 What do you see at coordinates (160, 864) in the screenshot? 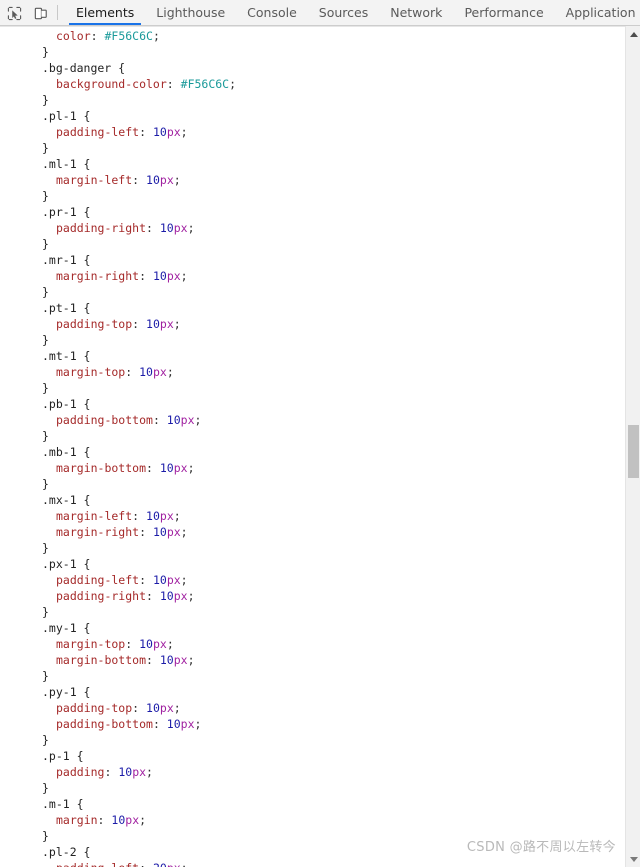
I see `css-numeric-value: 20` at bounding box center [160, 864].